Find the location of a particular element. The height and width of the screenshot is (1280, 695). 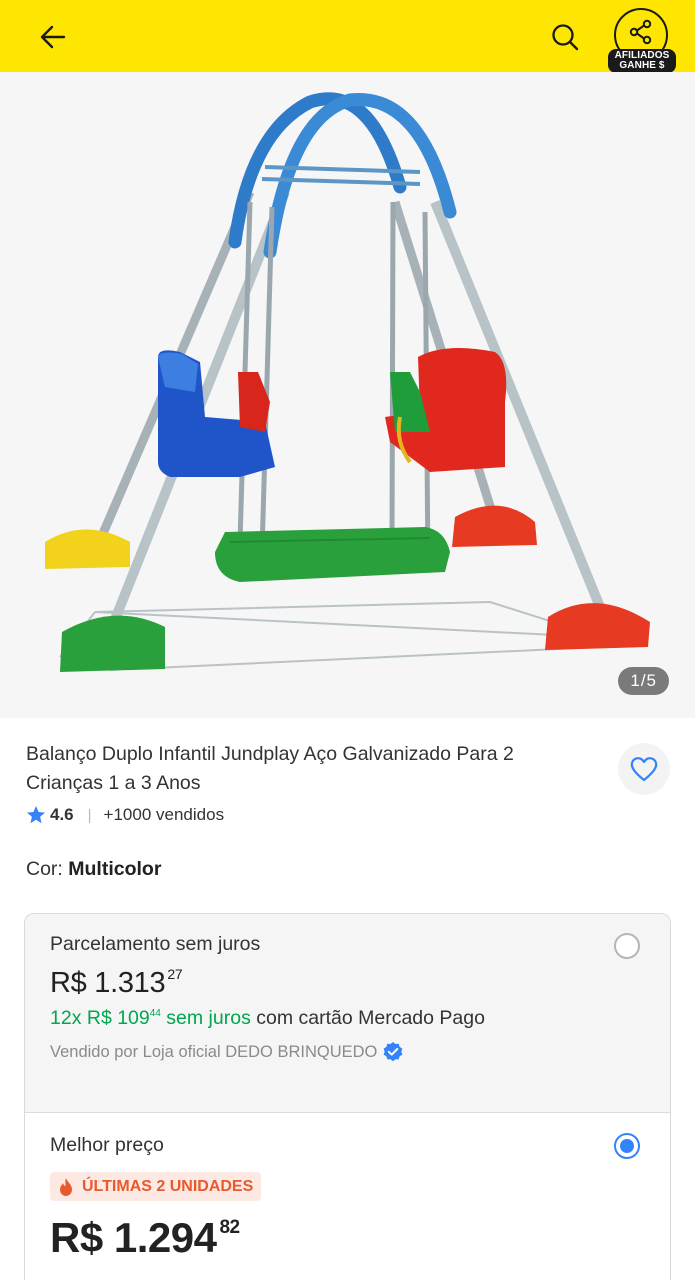

affiliates-button: AFILIADOS GANHE $ is located at coordinates (642, 39).